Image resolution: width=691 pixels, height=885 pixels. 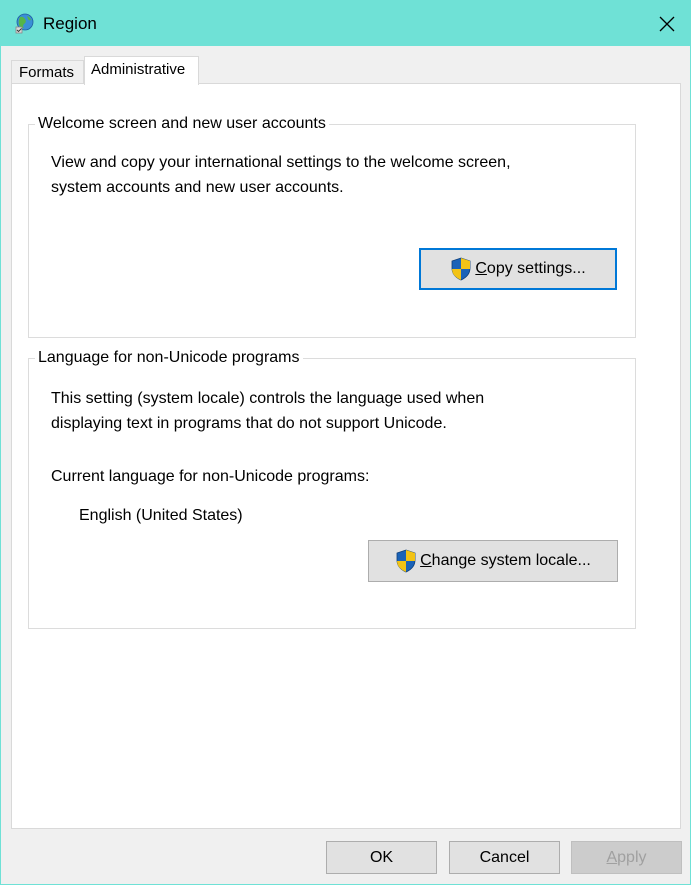 What do you see at coordinates (381, 857) in the screenshot?
I see `ok-button: OK` at bounding box center [381, 857].